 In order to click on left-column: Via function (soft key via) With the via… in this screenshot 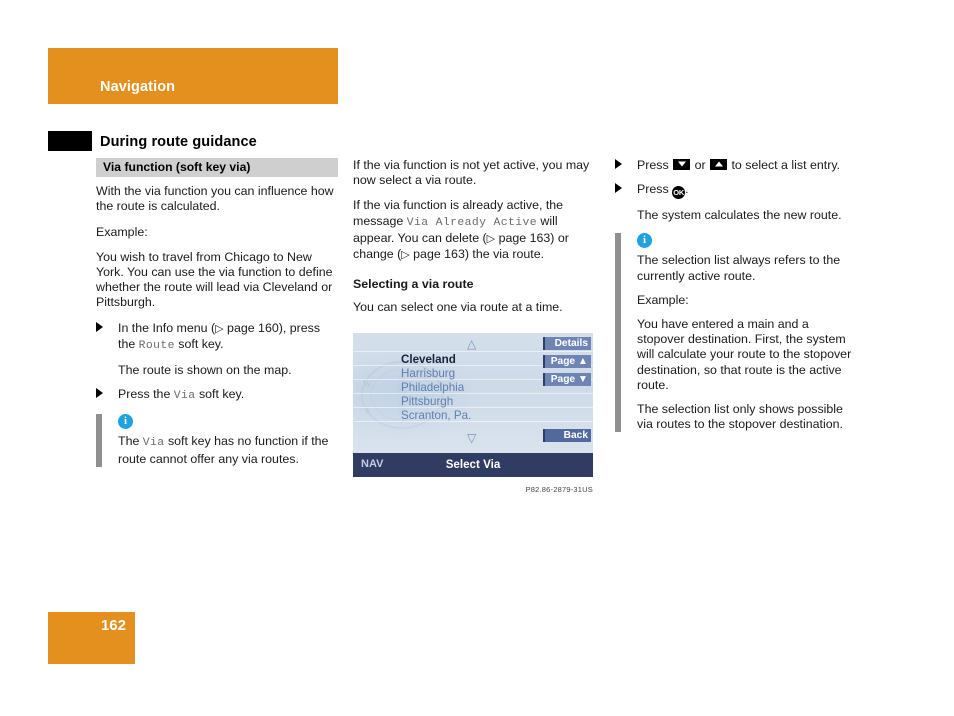, I will do `click(217, 317)`.